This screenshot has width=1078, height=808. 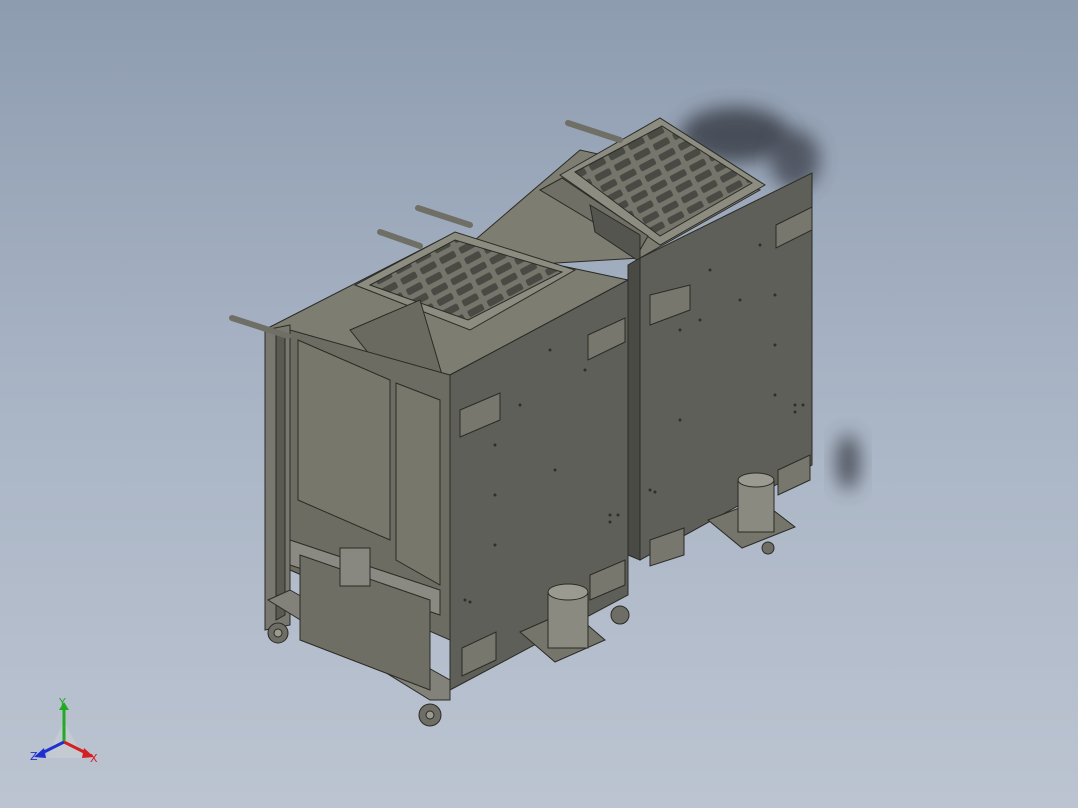 I want to click on coordinate-triad: Y X Z, so click(x=69, y=735).